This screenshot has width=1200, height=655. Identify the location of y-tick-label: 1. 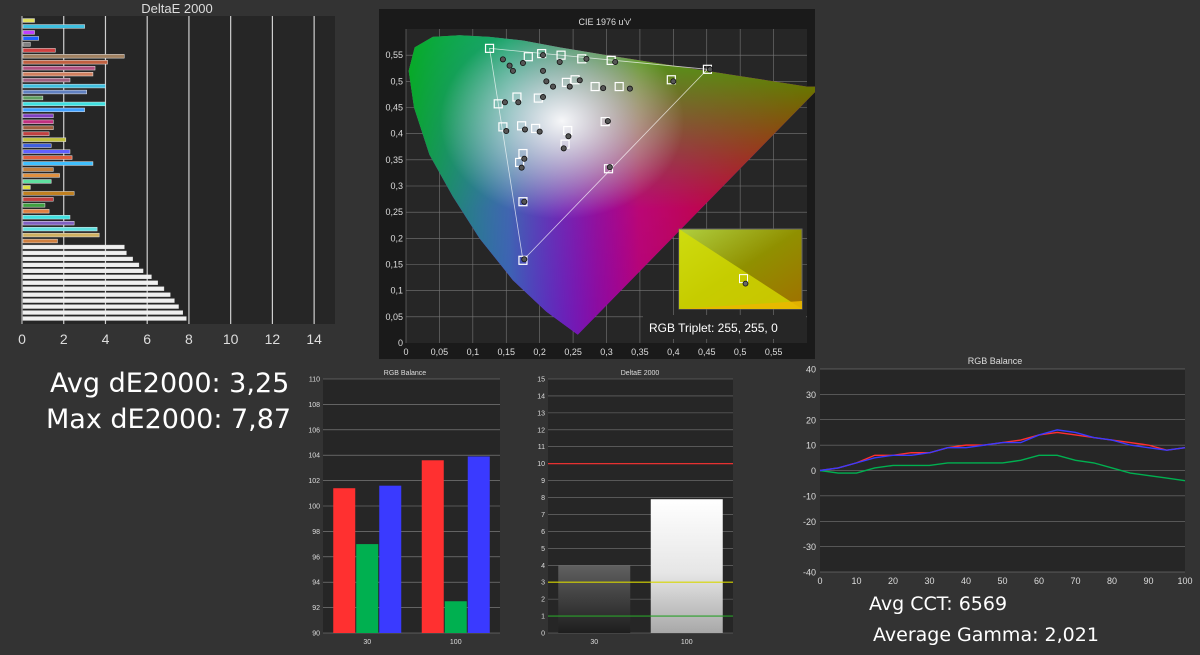
(543, 617).